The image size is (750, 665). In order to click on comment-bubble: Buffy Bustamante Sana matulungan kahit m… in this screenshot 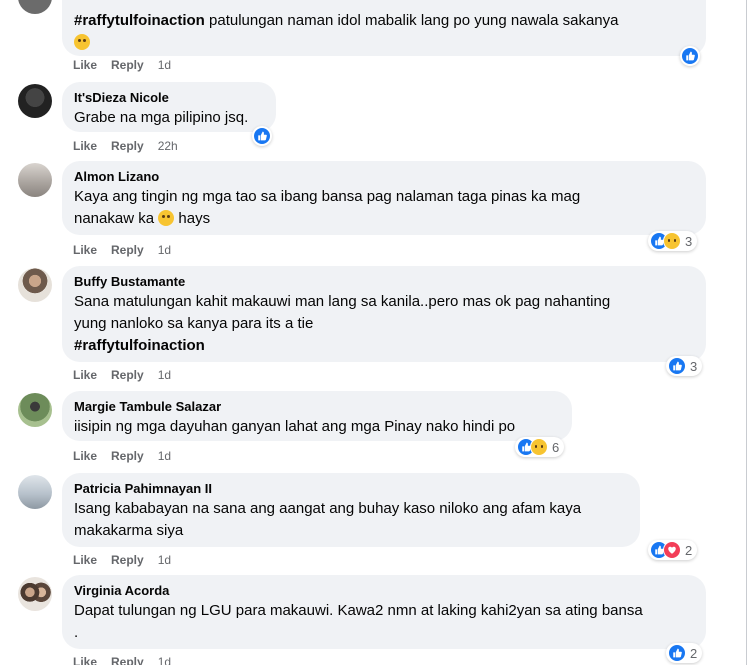, I will do `click(384, 314)`.